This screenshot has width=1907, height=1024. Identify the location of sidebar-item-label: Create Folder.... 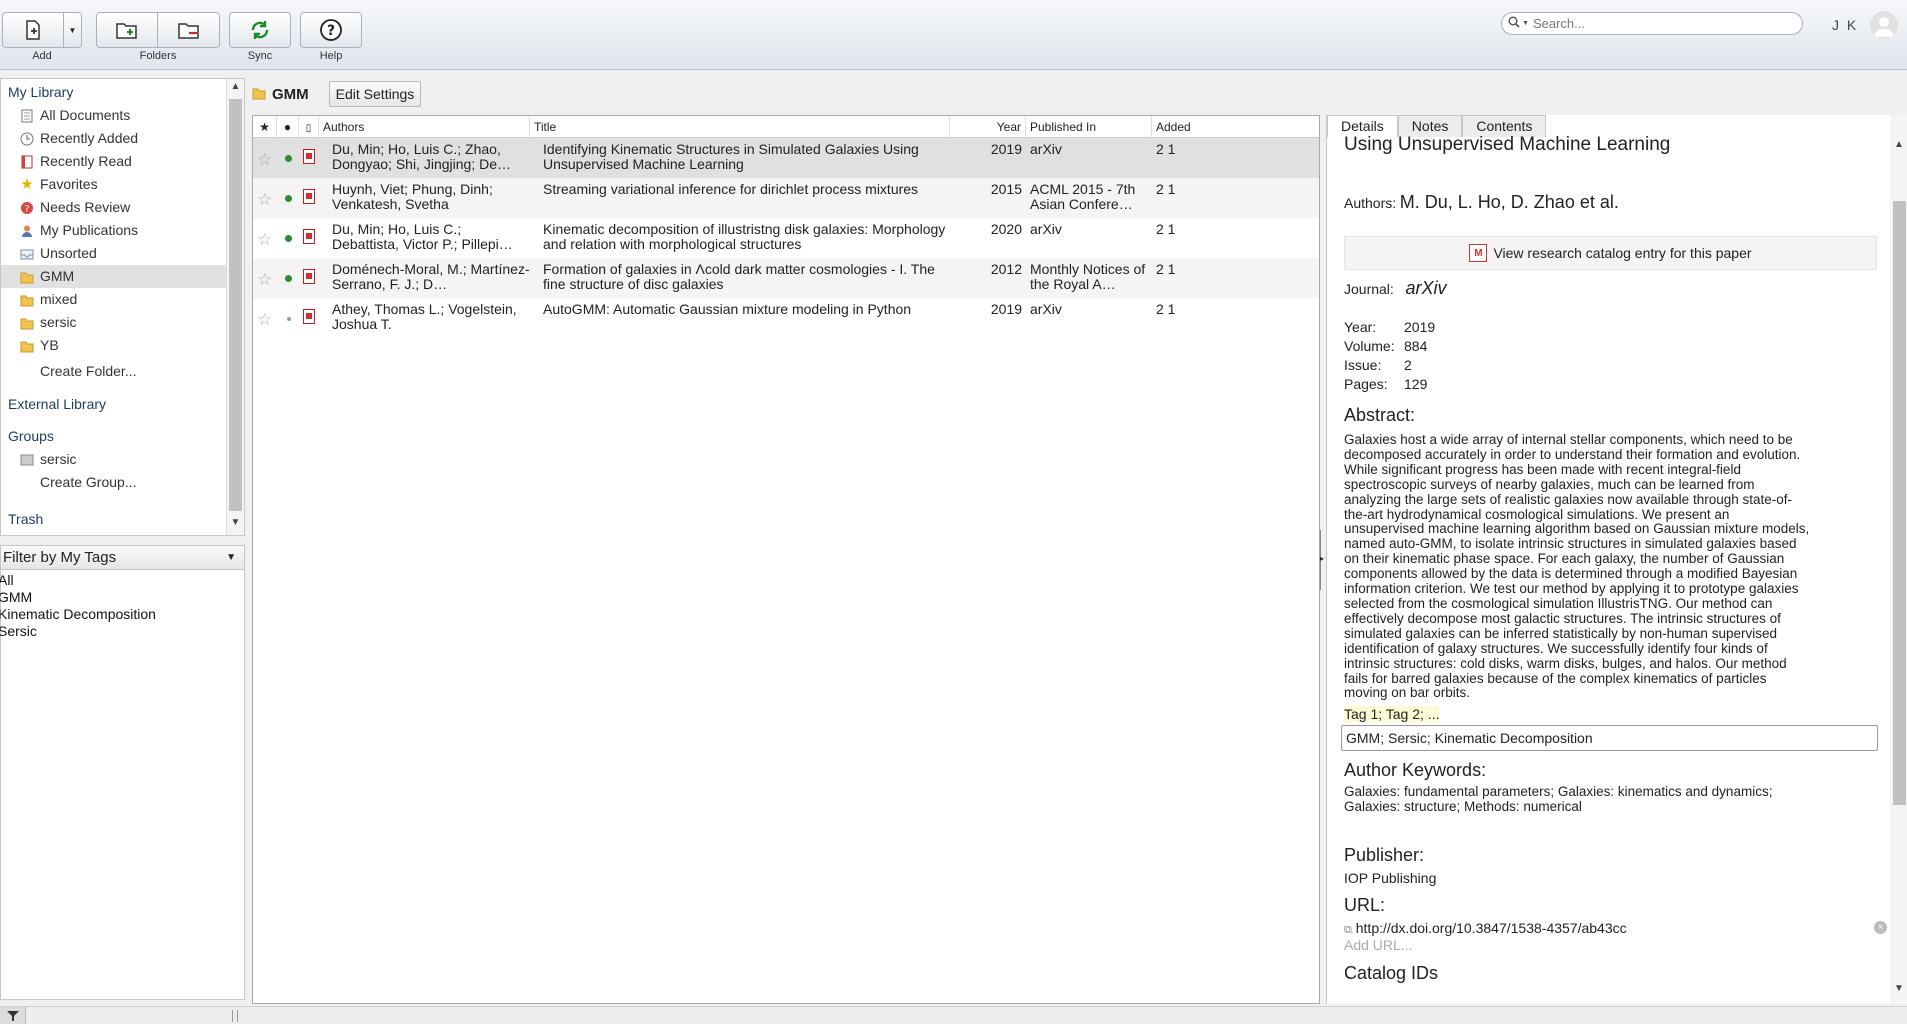
(88, 371).